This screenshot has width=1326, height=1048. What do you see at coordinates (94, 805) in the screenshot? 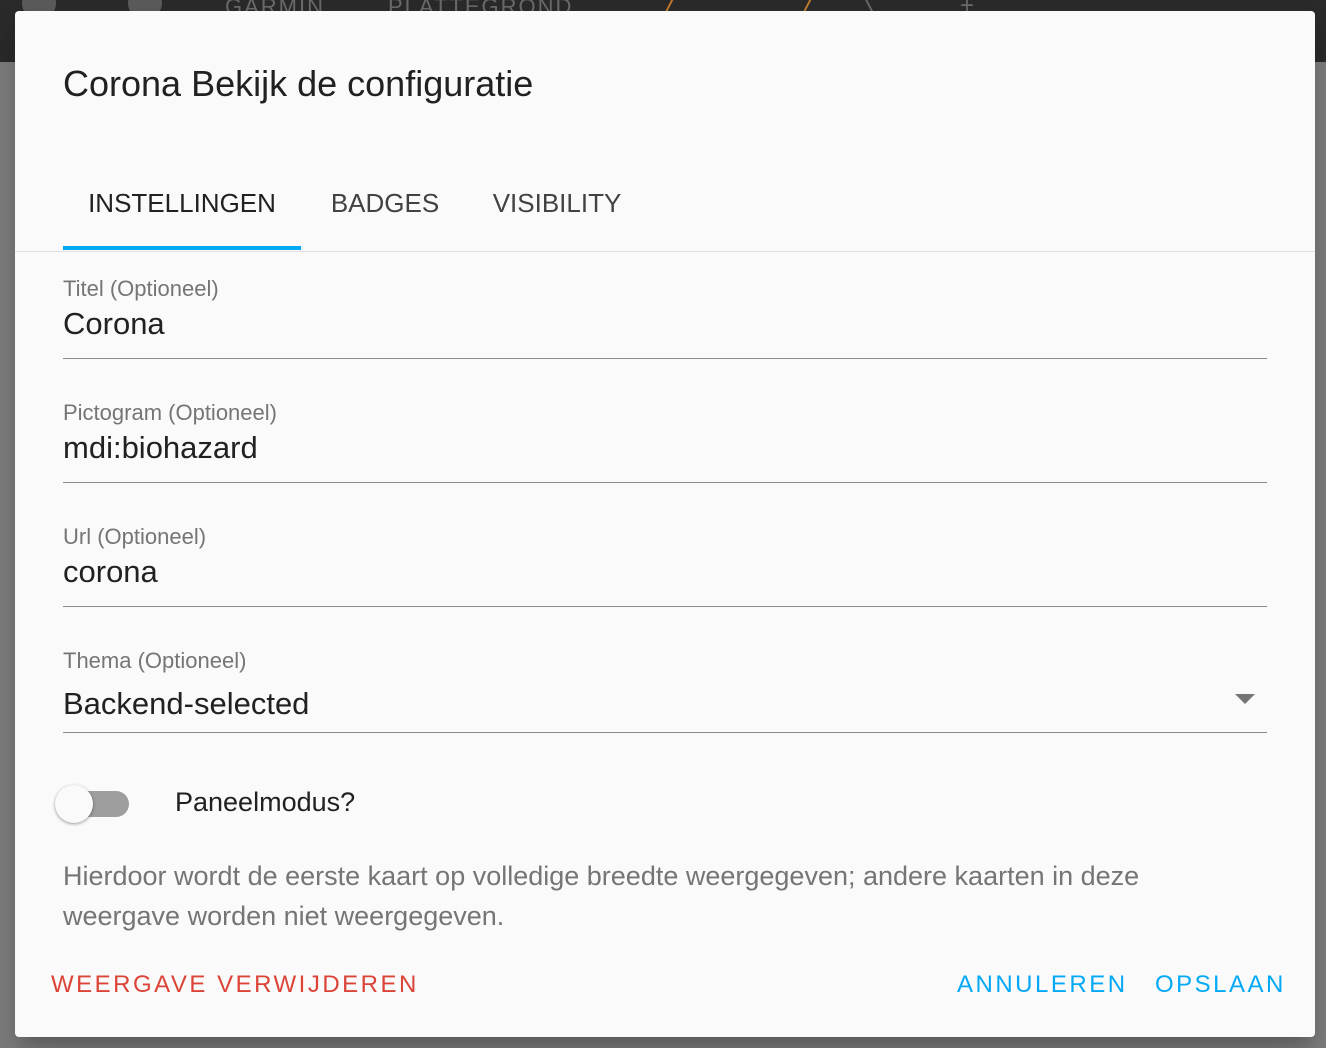
I see `panel-mode-toggle` at bounding box center [94, 805].